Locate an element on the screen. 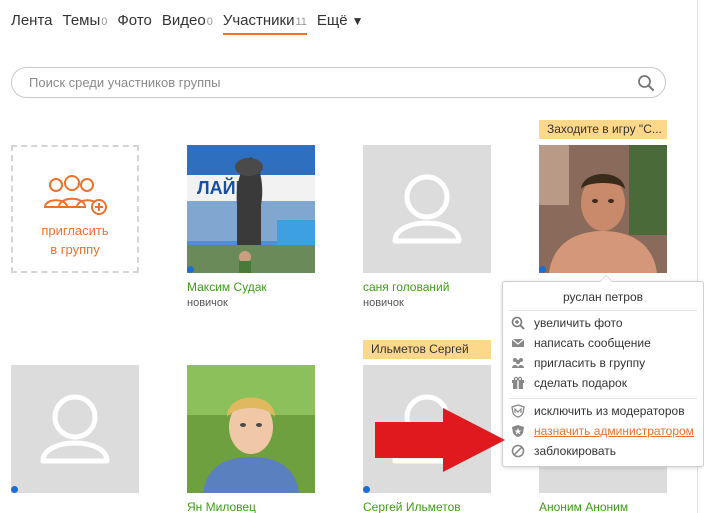  group-icon is located at coordinates (518, 363).